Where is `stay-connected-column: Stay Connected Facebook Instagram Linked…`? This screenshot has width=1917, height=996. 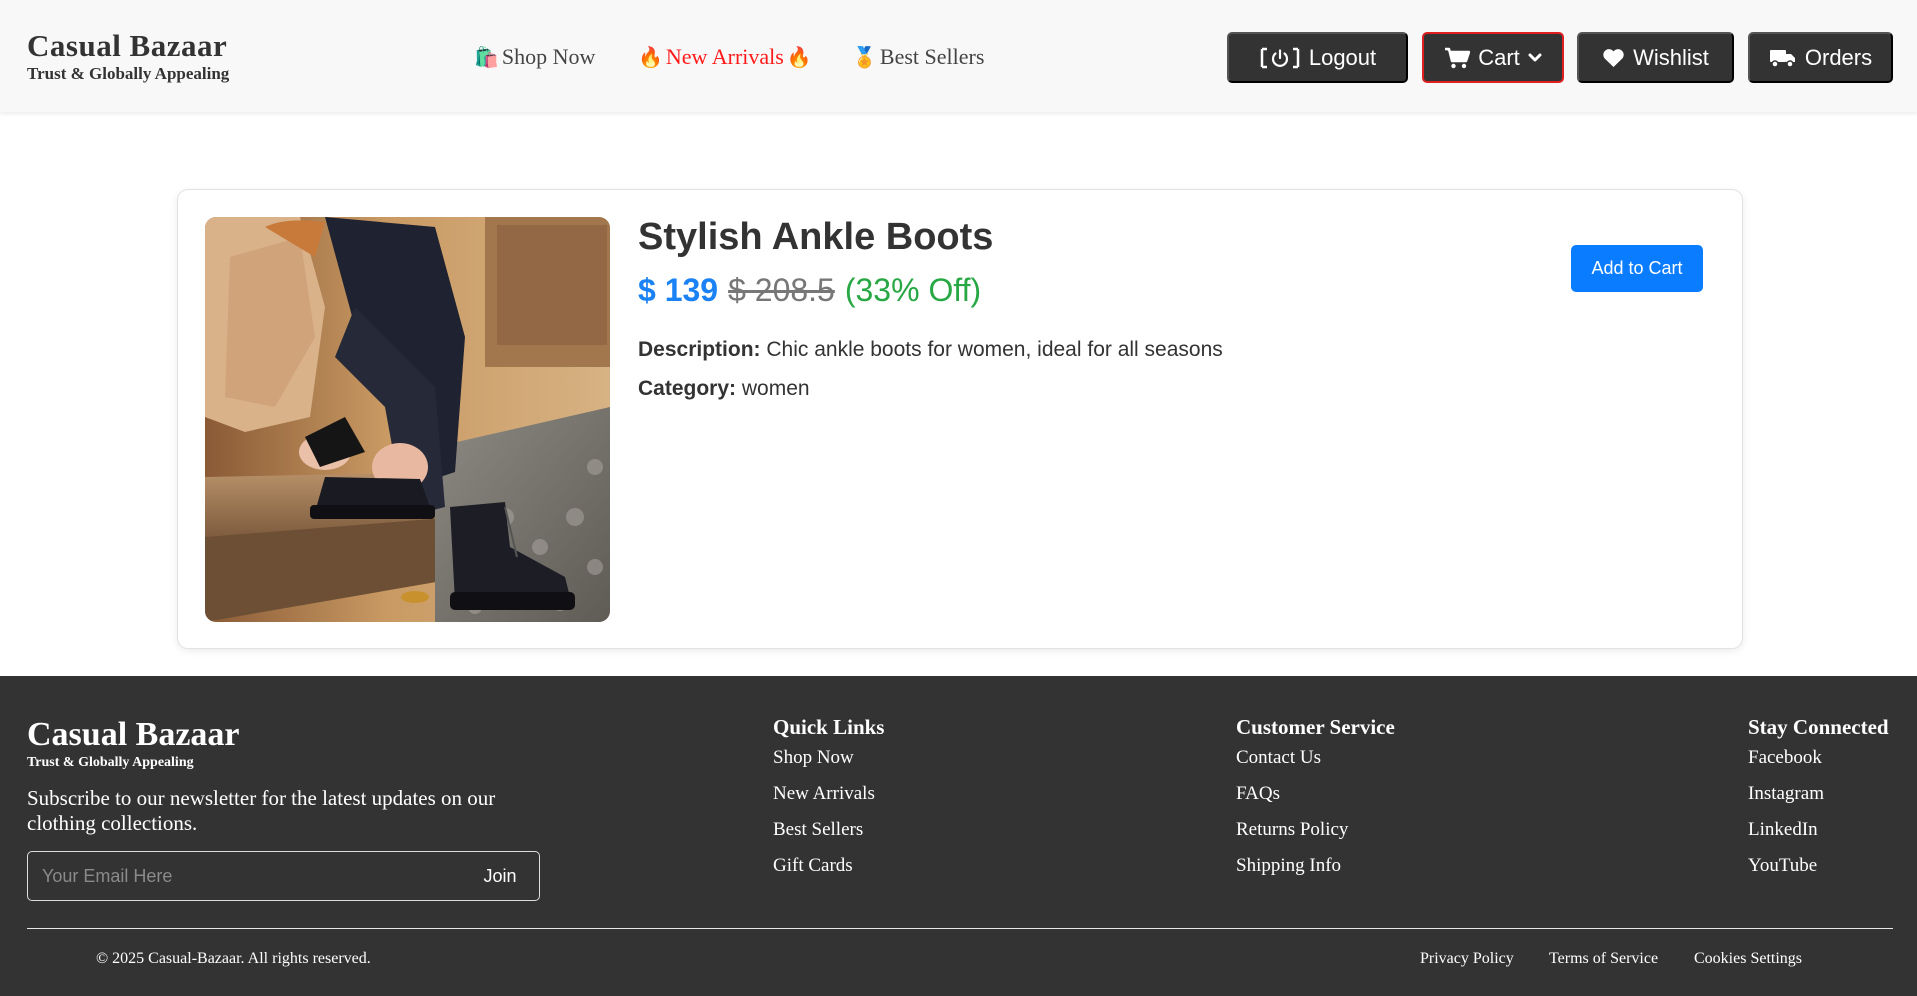
stay-connected-column: Stay Connected Facebook Instagram Linked… is located at coordinates (1818, 803).